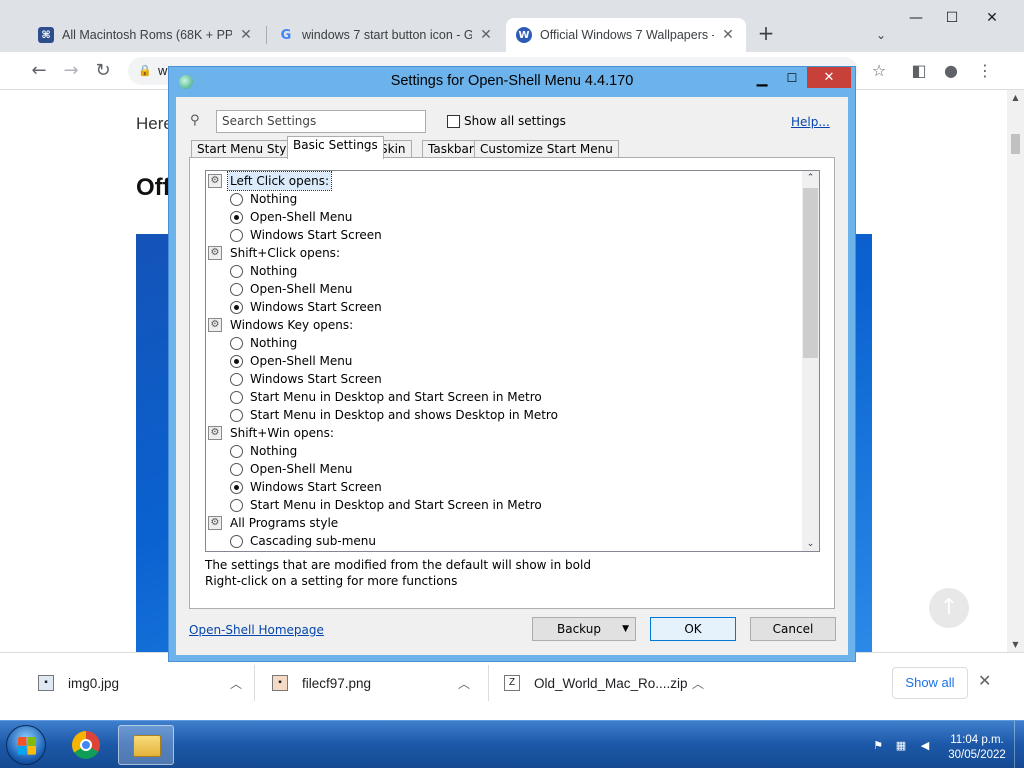 The width and height of the screenshot is (1024, 768). Describe the element at coordinates (140, 683) in the screenshot. I see `download-item: ▪ img0.jpg ︿` at that location.